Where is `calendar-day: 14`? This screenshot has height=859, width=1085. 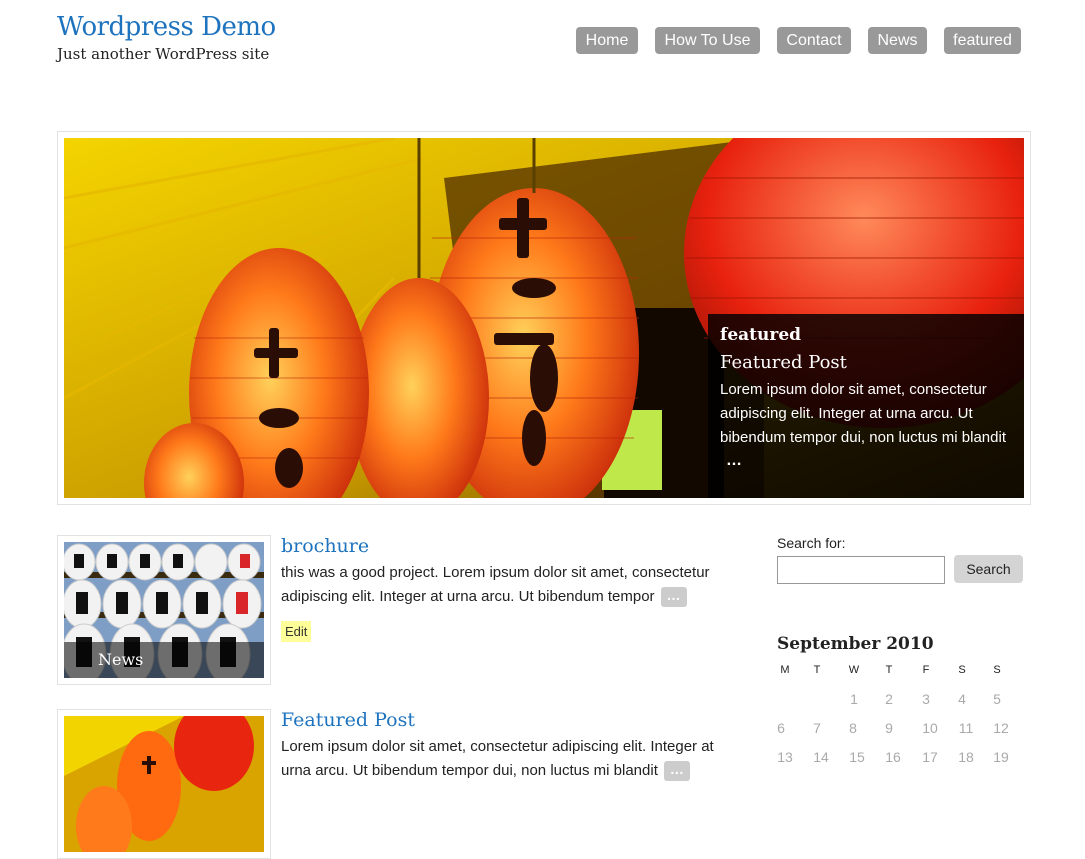 calendar-day: 14 is located at coordinates (821, 757).